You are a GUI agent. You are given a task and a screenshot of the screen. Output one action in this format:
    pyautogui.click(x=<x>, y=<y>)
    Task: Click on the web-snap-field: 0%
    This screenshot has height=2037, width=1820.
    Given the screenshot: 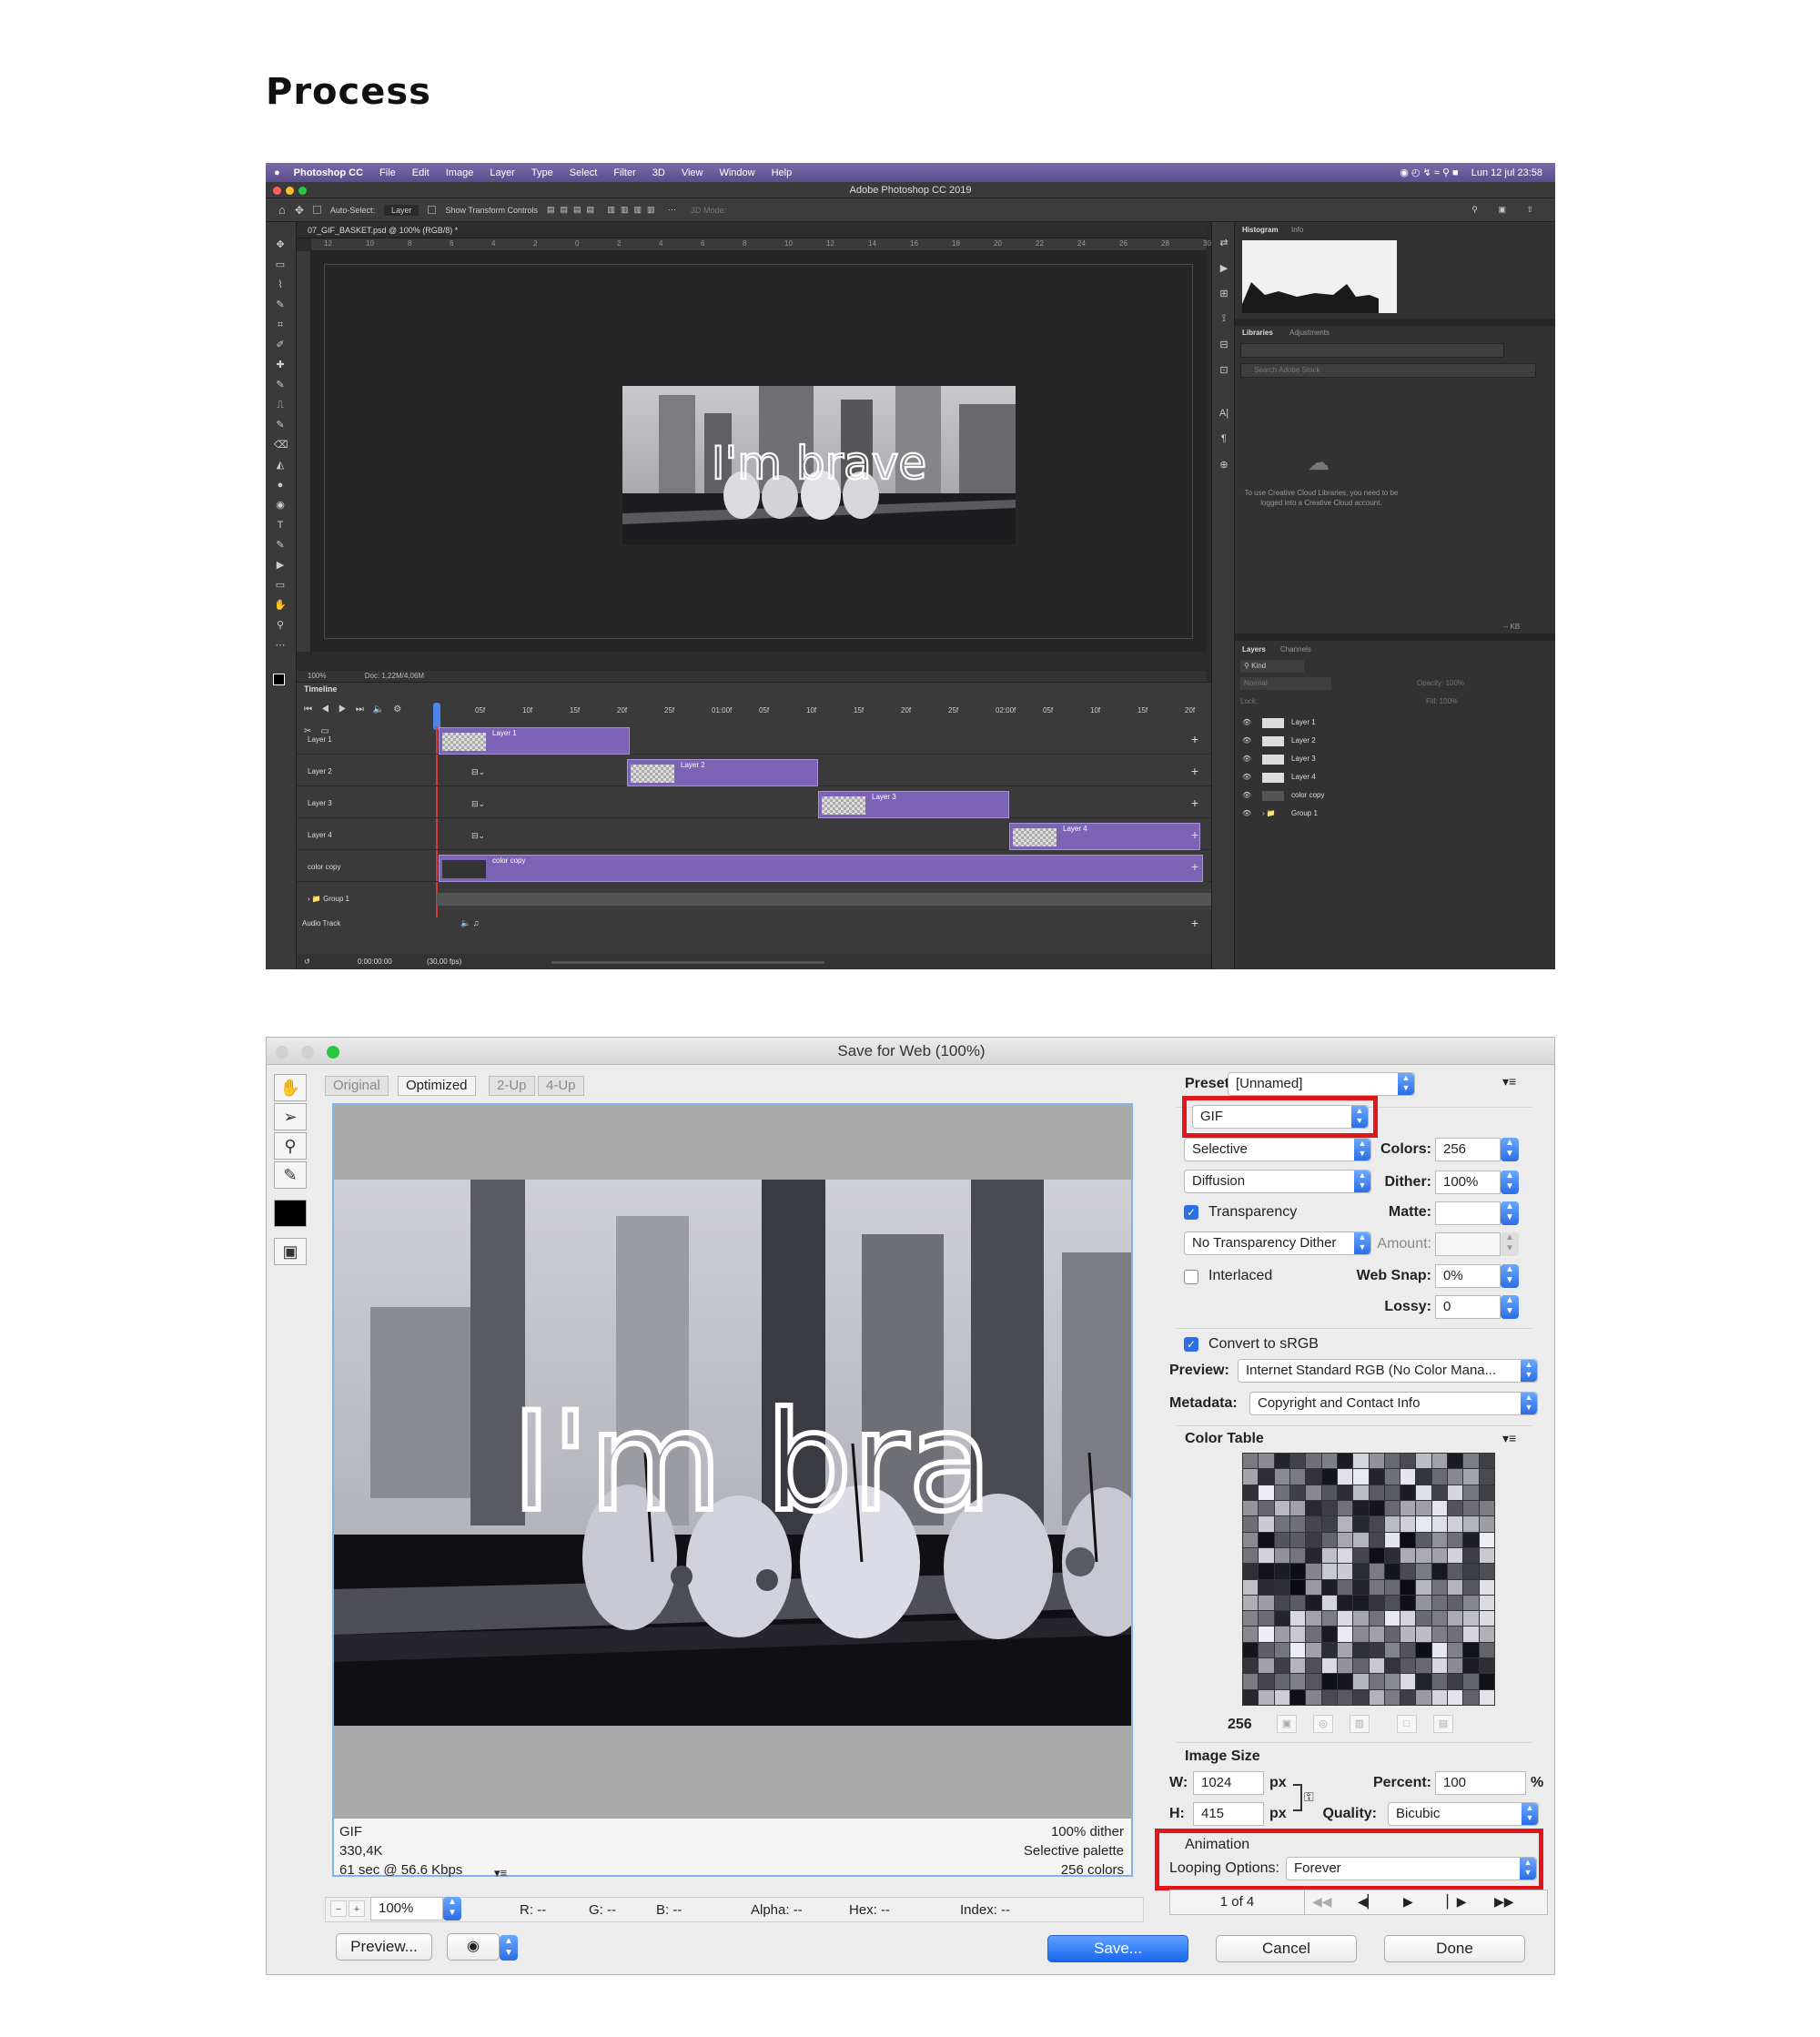 What is the action you would take?
    pyautogui.click(x=1468, y=1276)
    